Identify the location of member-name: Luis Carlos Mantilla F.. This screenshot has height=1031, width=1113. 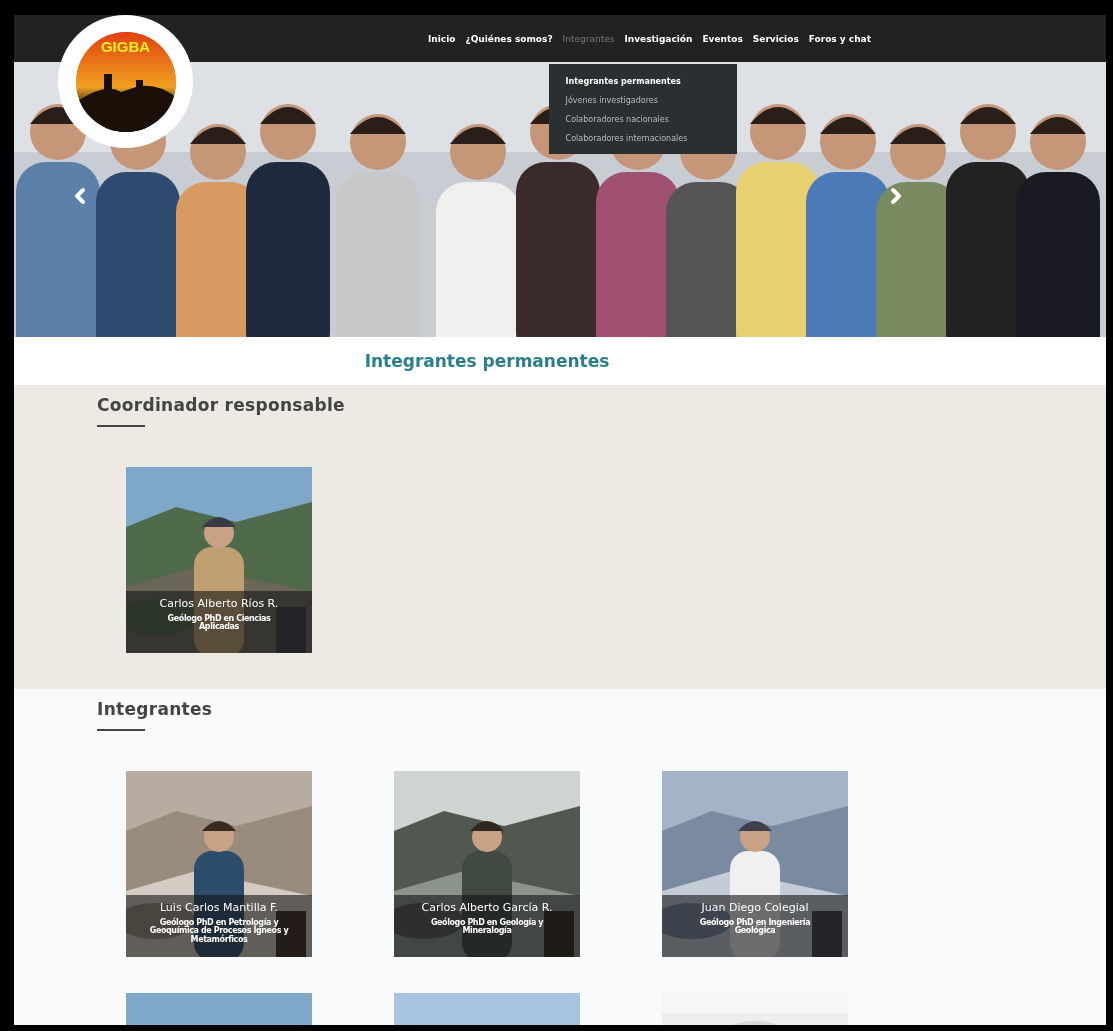
(219, 907).